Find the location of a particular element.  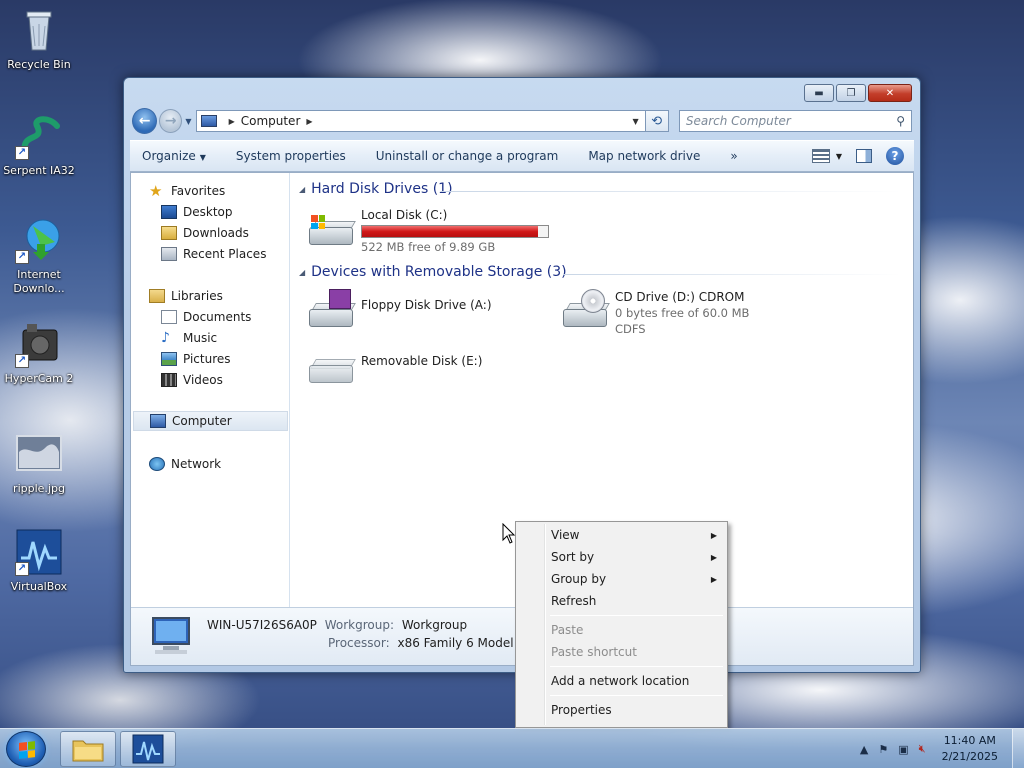

organize-button: Organize ▼ is located at coordinates (174, 156).